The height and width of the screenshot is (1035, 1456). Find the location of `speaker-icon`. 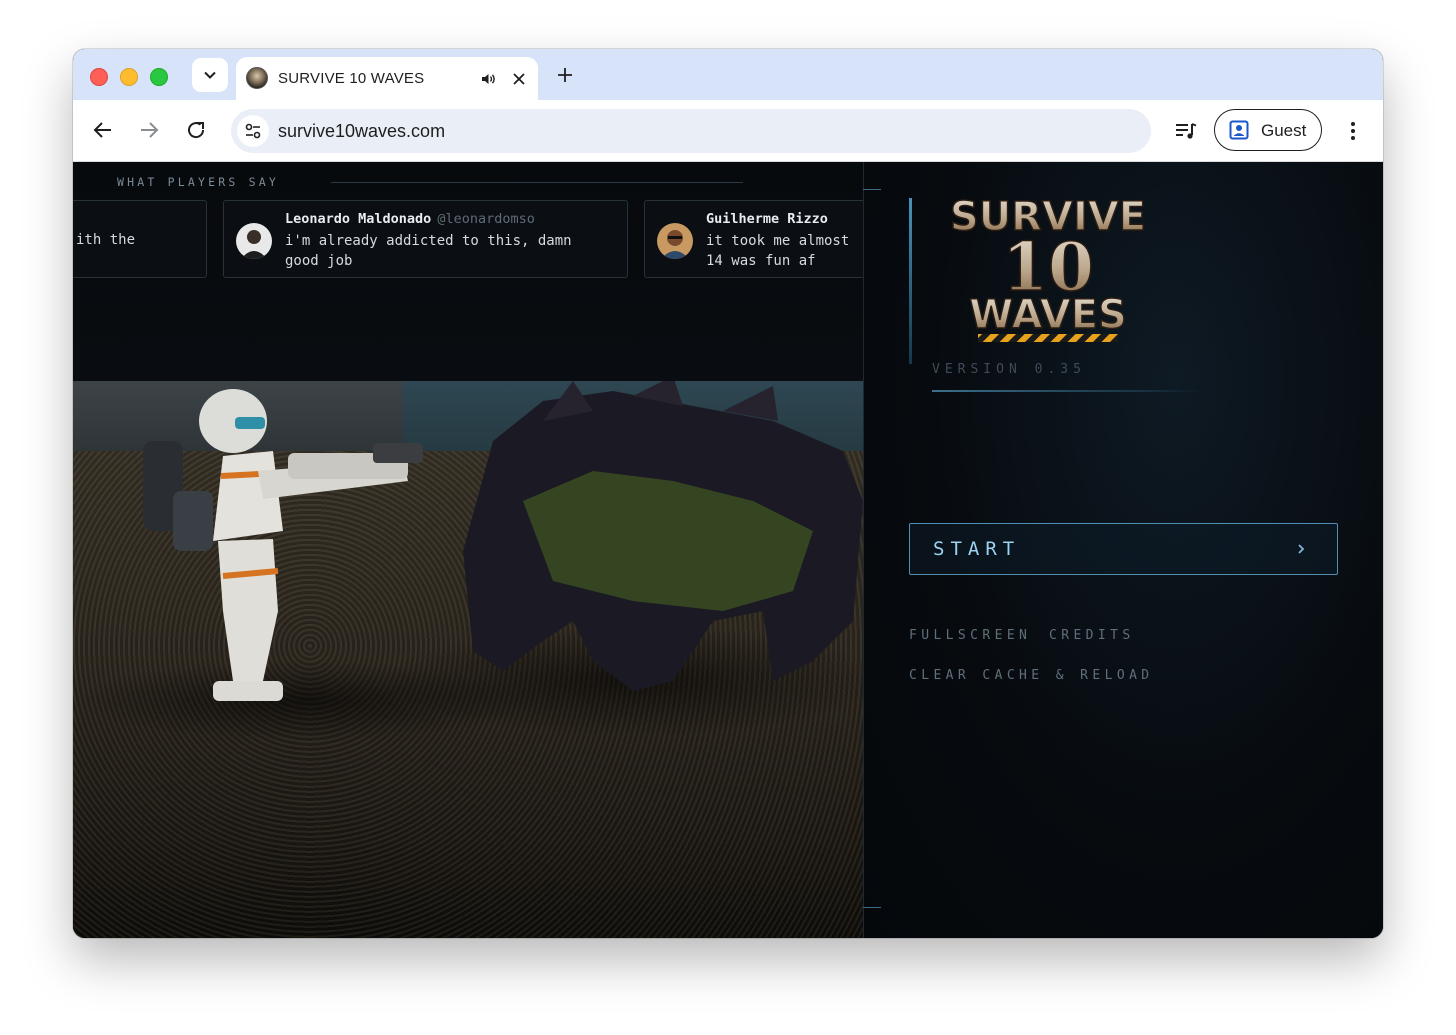

speaker-icon is located at coordinates (488, 79).